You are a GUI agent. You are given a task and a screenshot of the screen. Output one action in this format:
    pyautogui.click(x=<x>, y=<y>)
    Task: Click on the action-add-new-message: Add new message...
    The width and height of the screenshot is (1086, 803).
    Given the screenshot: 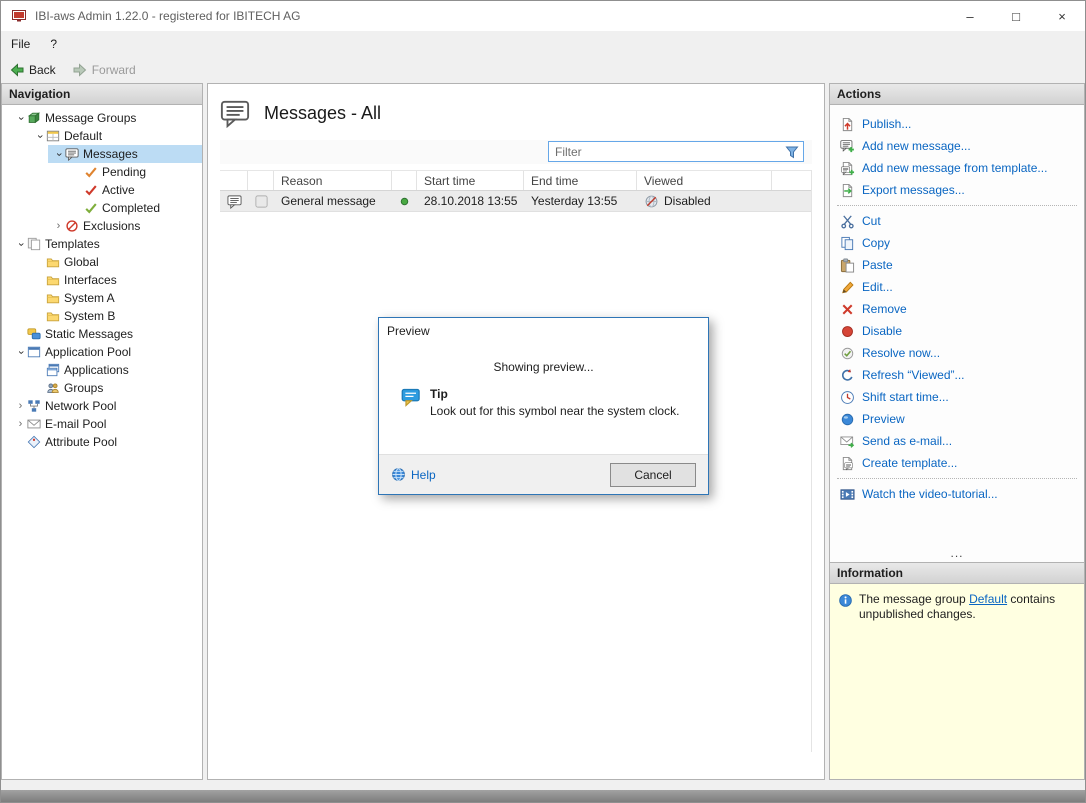 What is the action you would take?
    pyautogui.click(x=957, y=146)
    